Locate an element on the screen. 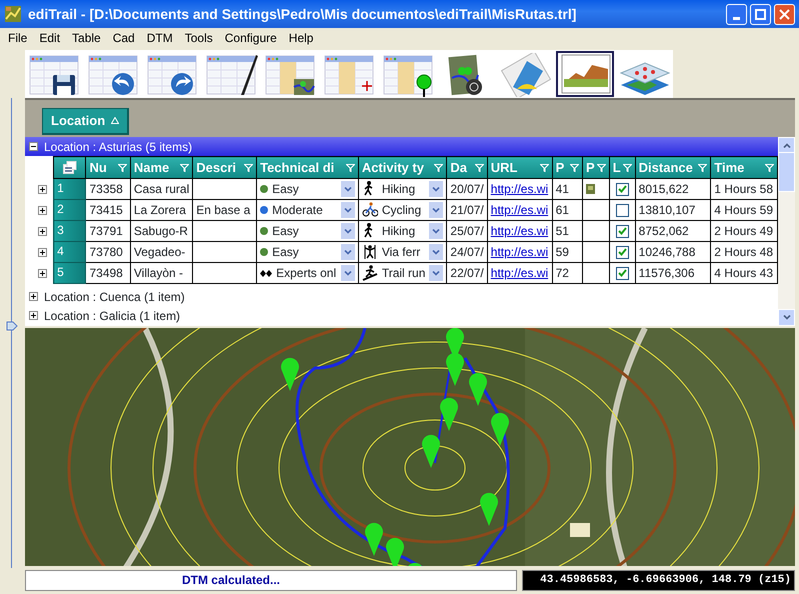  table-cell: 61 is located at coordinates (567, 210).